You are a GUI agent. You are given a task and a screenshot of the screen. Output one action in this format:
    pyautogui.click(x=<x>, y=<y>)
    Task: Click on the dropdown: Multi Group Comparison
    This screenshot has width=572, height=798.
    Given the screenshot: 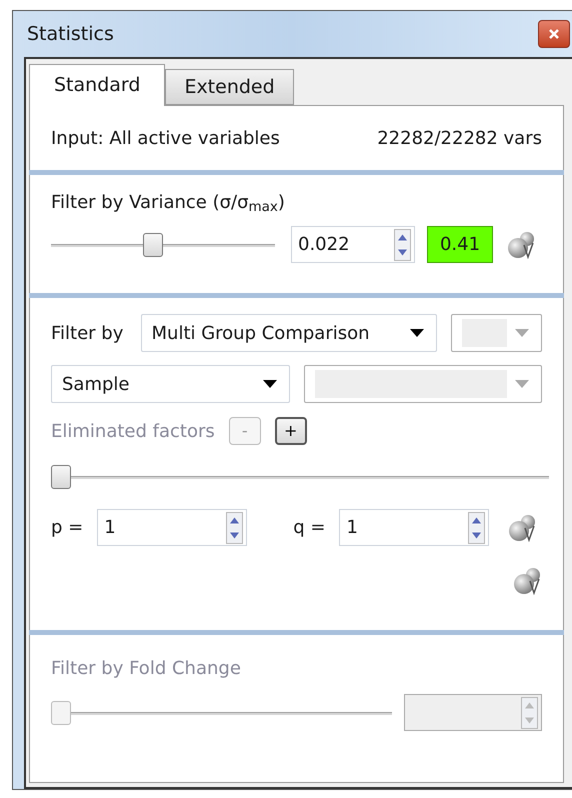 What is the action you would take?
    pyautogui.click(x=288, y=333)
    